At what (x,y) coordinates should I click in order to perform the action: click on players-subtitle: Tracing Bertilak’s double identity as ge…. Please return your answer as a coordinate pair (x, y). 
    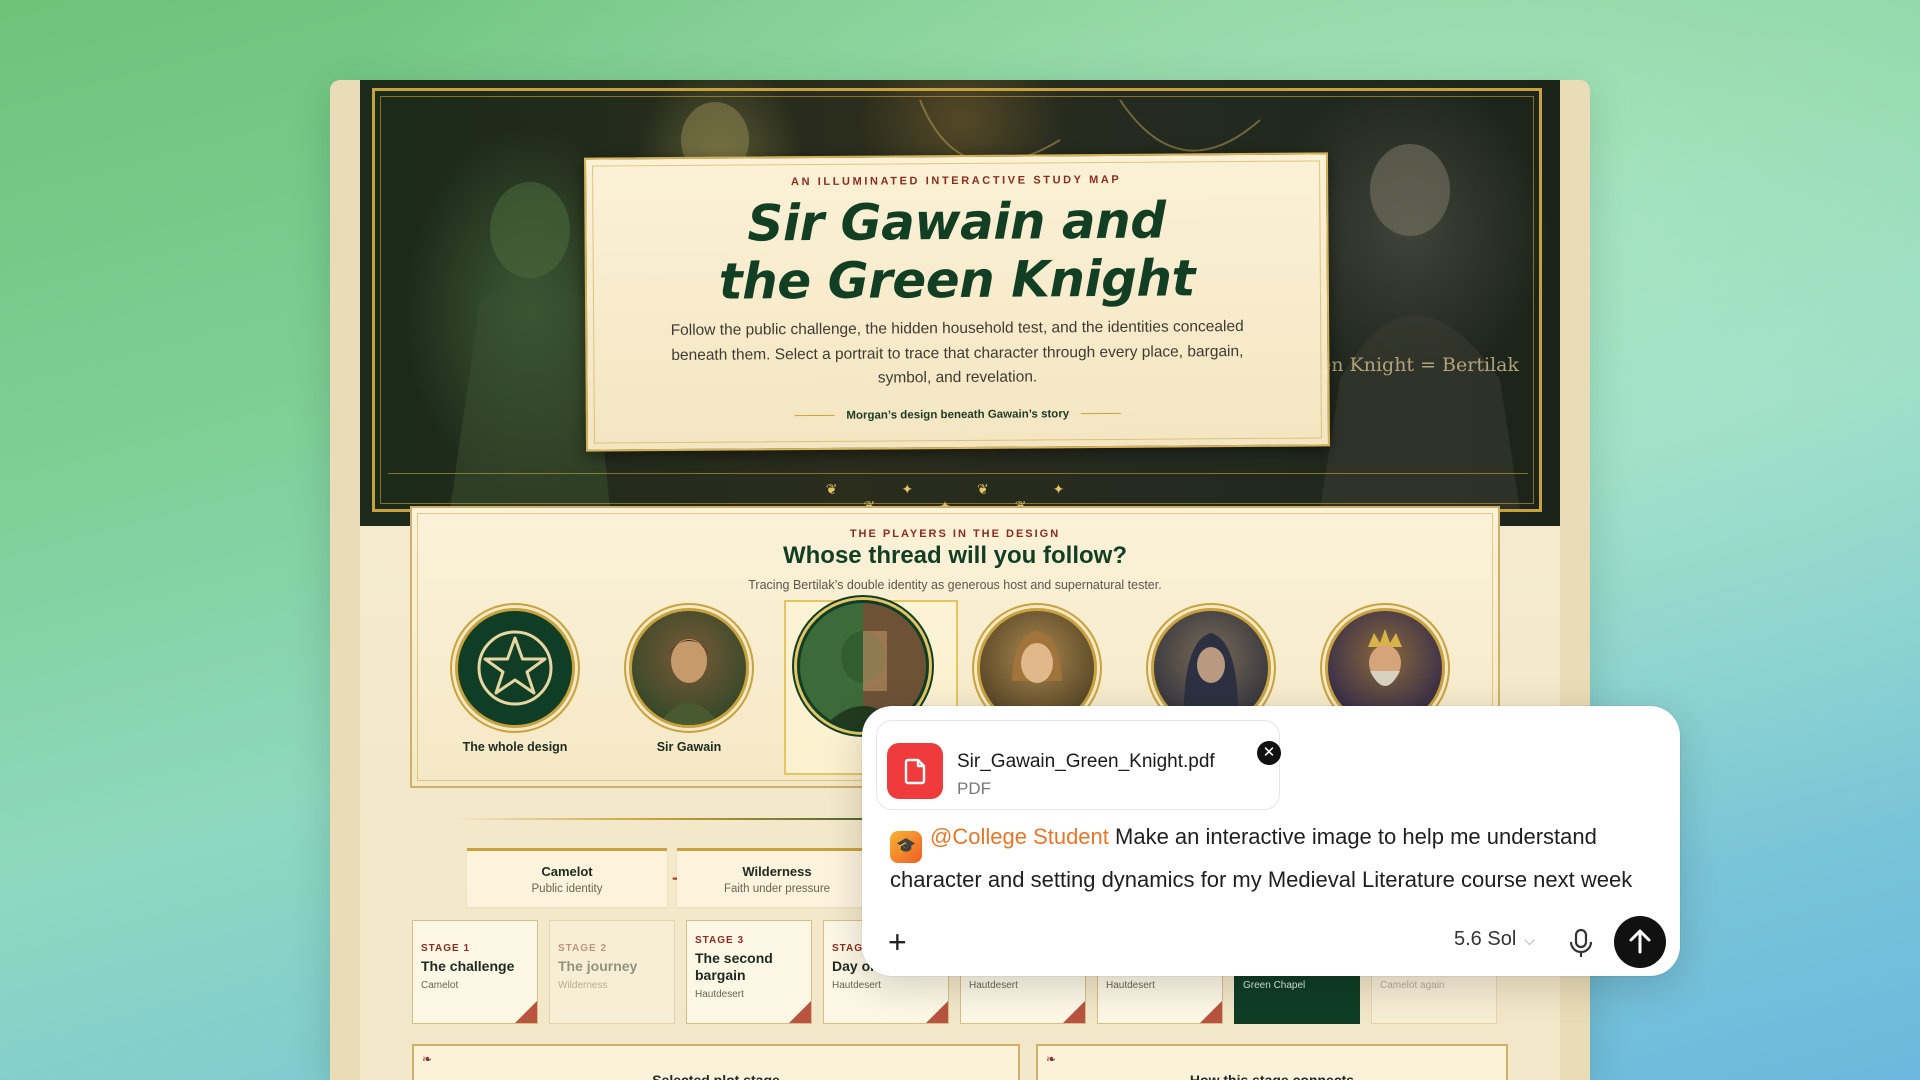
    Looking at the image, I should click on (955, 585).